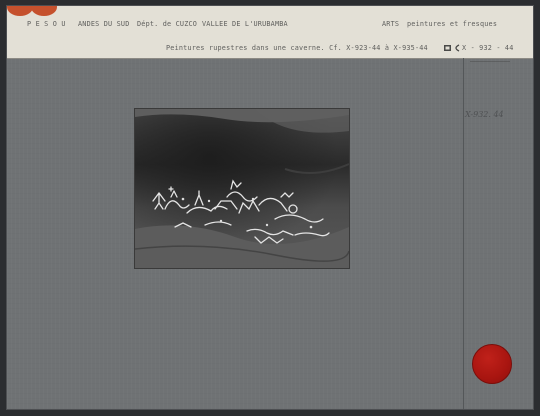  I want to click on punch-hole-right, so click(44, 11).